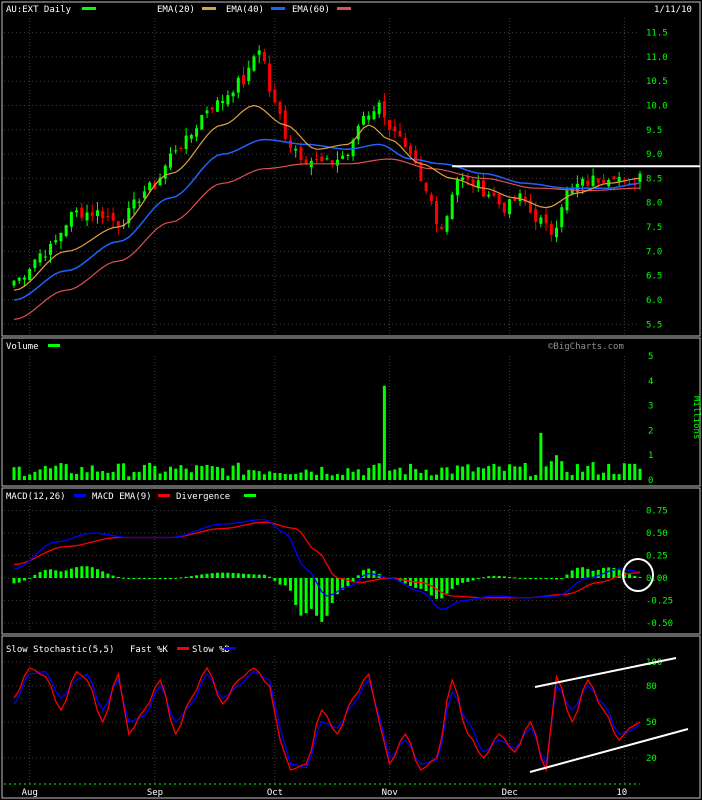  Describe the element at coordinates (657, 58) in the screenshot. I see `price-tick-label: 11.0` at that location.